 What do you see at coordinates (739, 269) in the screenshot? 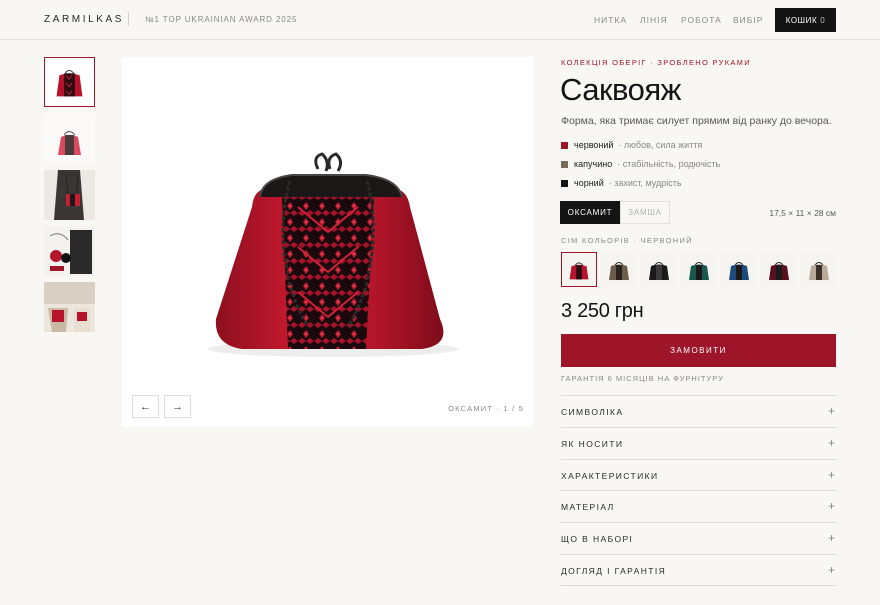
I see `color-swatch-blue` at bounding box center [739, 269].